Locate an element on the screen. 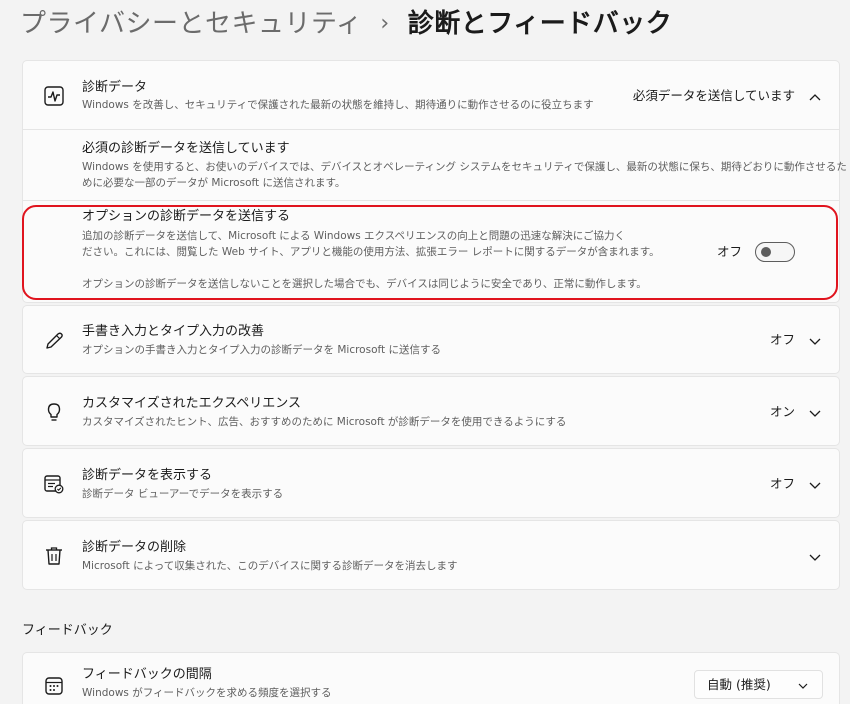 Image resolution: width=850 pixels, height=704 pixels. handwriting-description: オプションの手書き入力とタイプ入力の診断データを Microsoft に送信する is located at coordinates (261, 350).